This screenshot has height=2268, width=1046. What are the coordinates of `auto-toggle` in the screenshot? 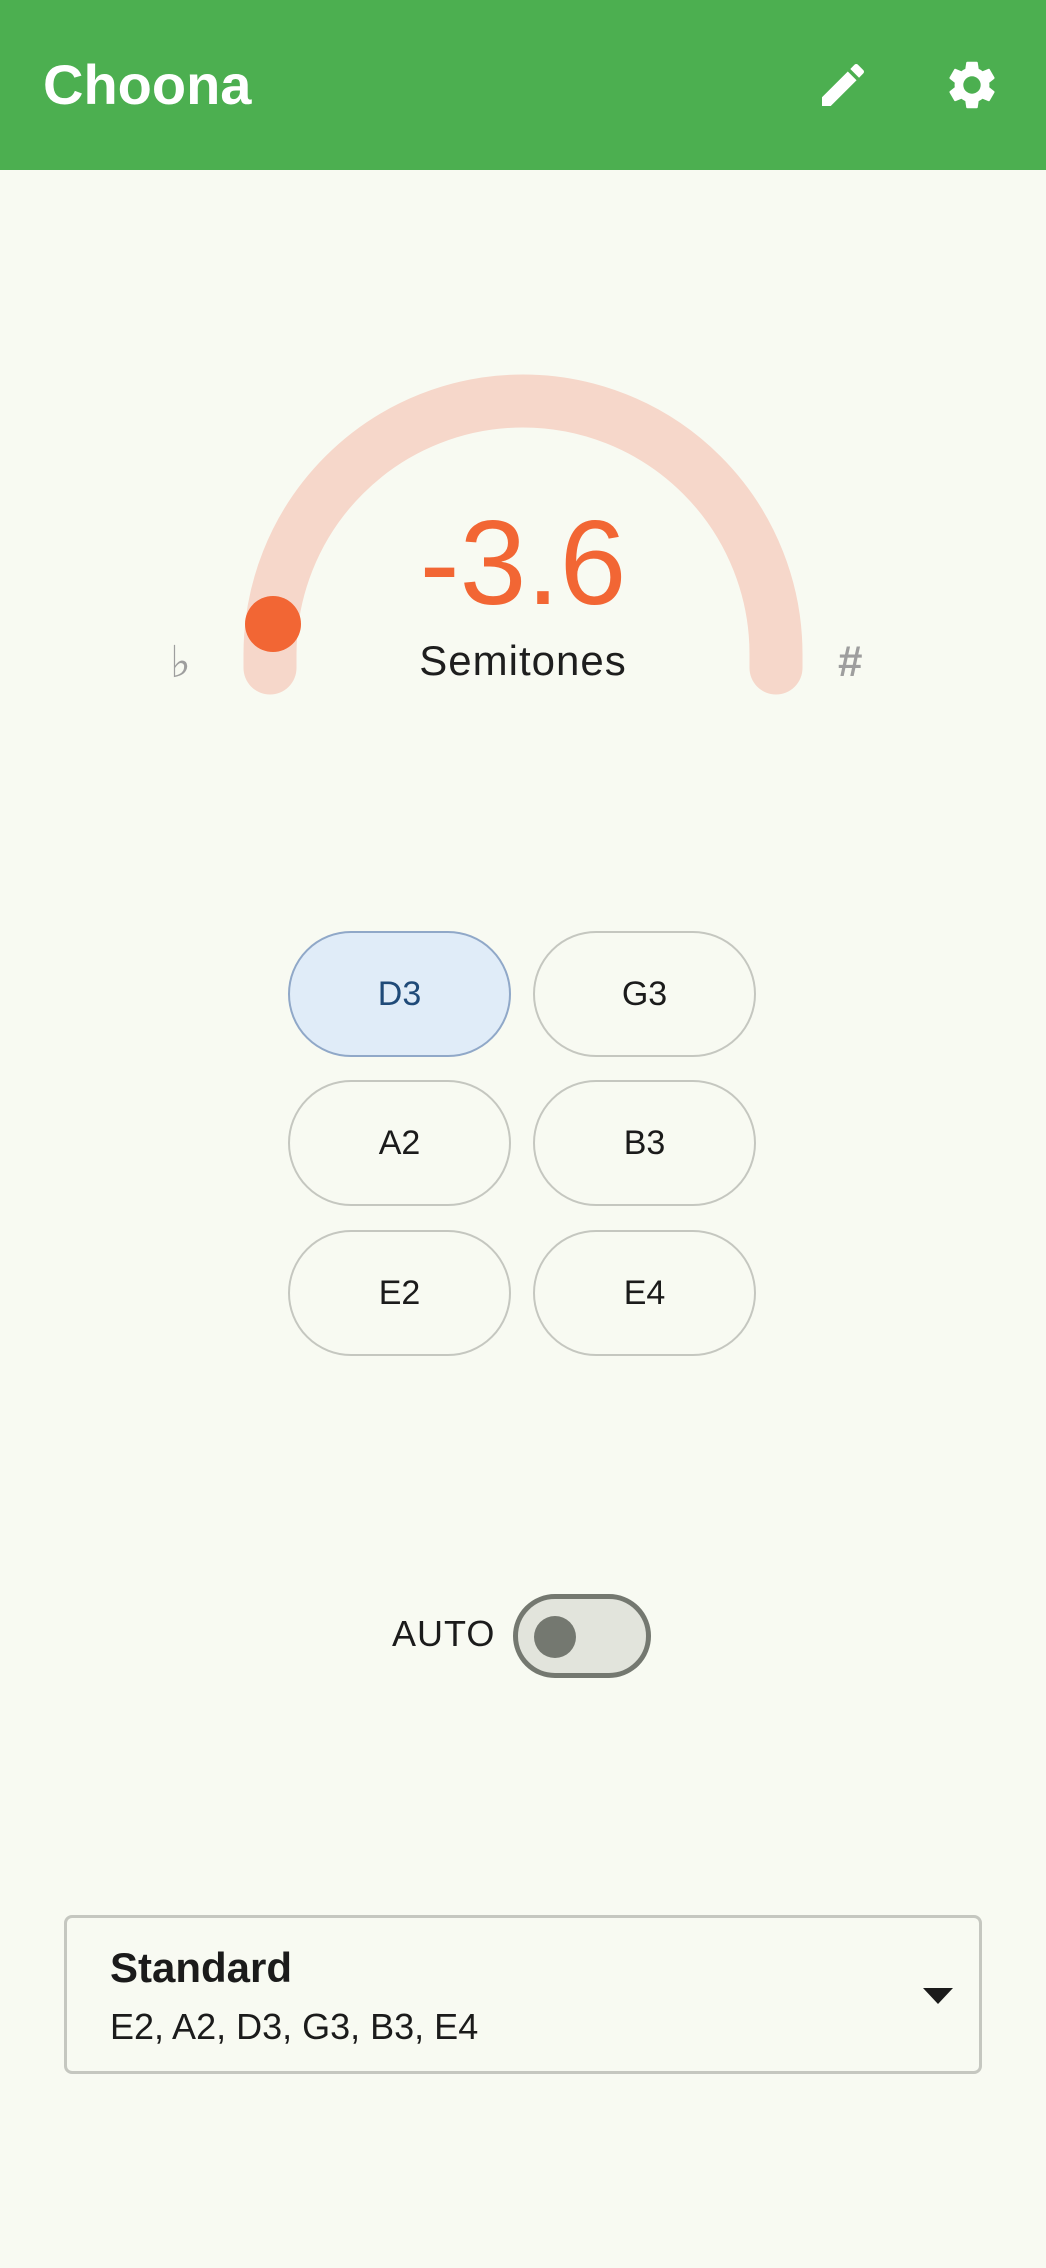 It's located at (582, 1636).